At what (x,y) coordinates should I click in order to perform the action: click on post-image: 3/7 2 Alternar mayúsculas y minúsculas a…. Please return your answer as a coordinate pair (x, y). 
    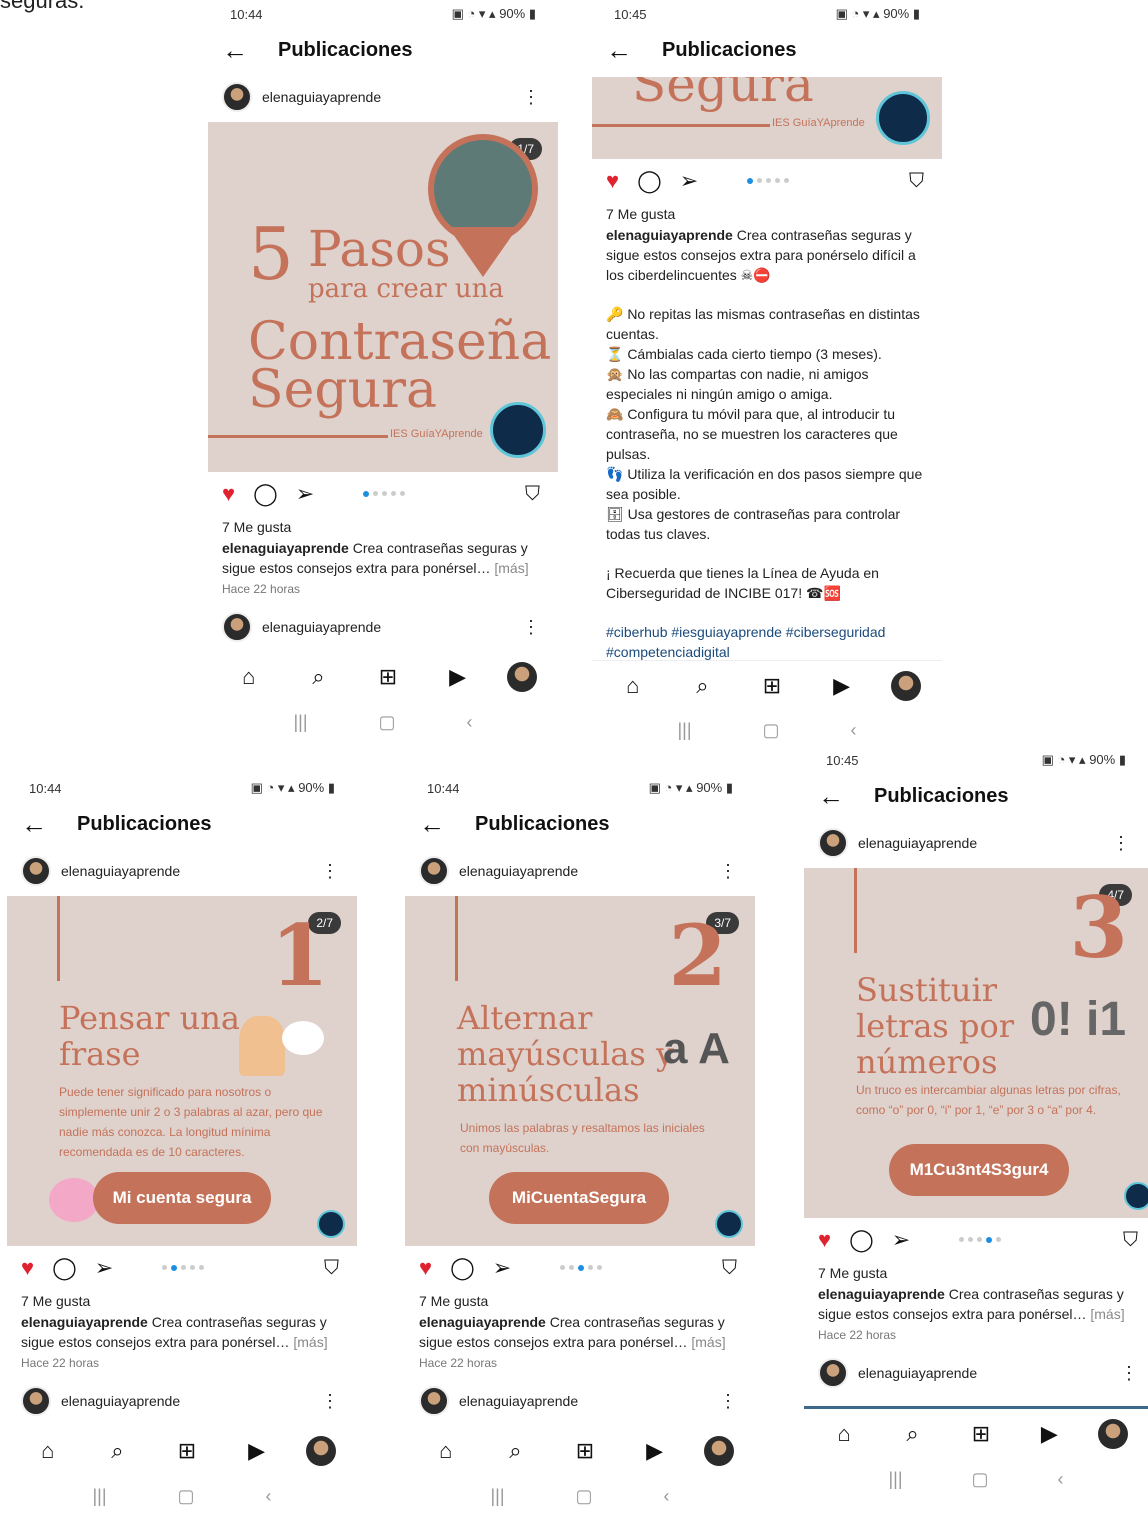
    Looking at the image, I should click on (580, 1071).